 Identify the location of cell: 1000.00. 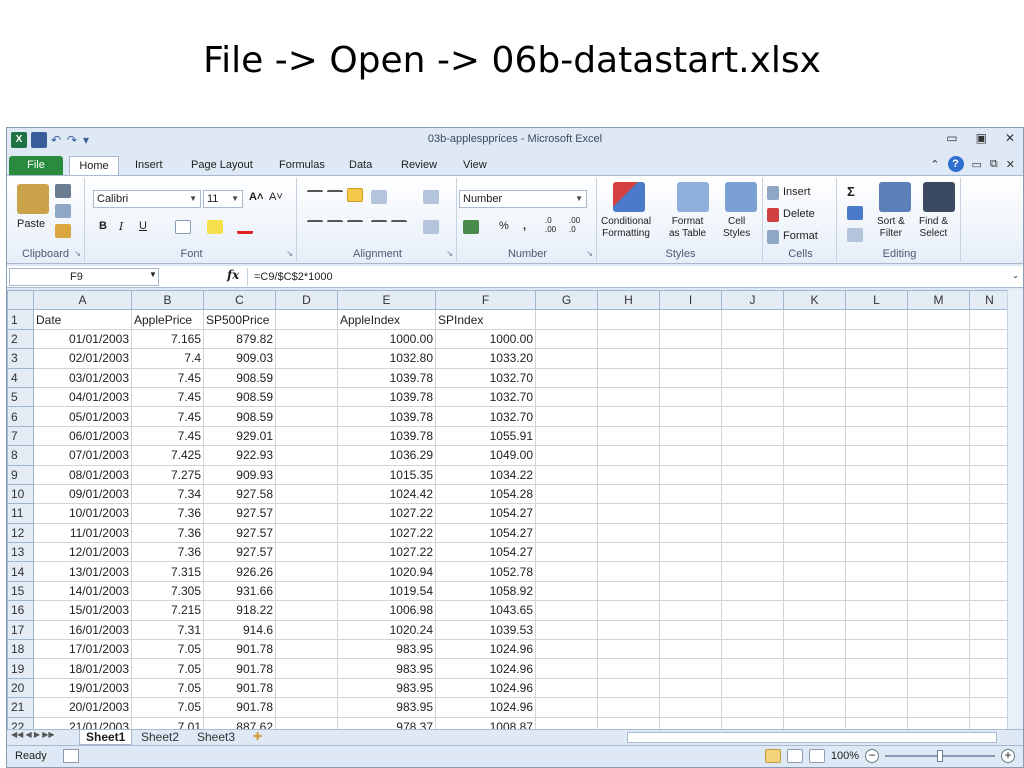
(386, 339).